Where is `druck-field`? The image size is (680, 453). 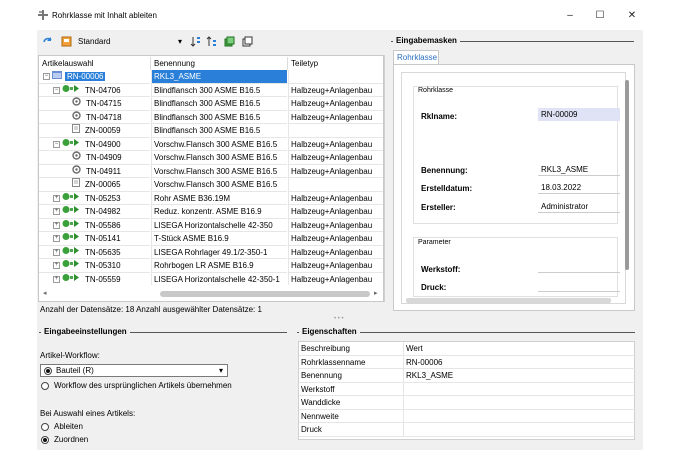 druck-field is located at coordinates (579, 291).